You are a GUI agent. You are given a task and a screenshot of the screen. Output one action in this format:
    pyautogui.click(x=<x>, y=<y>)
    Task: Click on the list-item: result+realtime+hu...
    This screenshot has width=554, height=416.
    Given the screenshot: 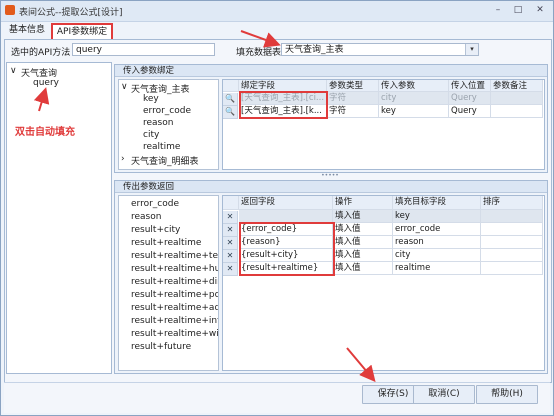 What is the action you would take?
    pyautogui.click(x=174, y=269)
    